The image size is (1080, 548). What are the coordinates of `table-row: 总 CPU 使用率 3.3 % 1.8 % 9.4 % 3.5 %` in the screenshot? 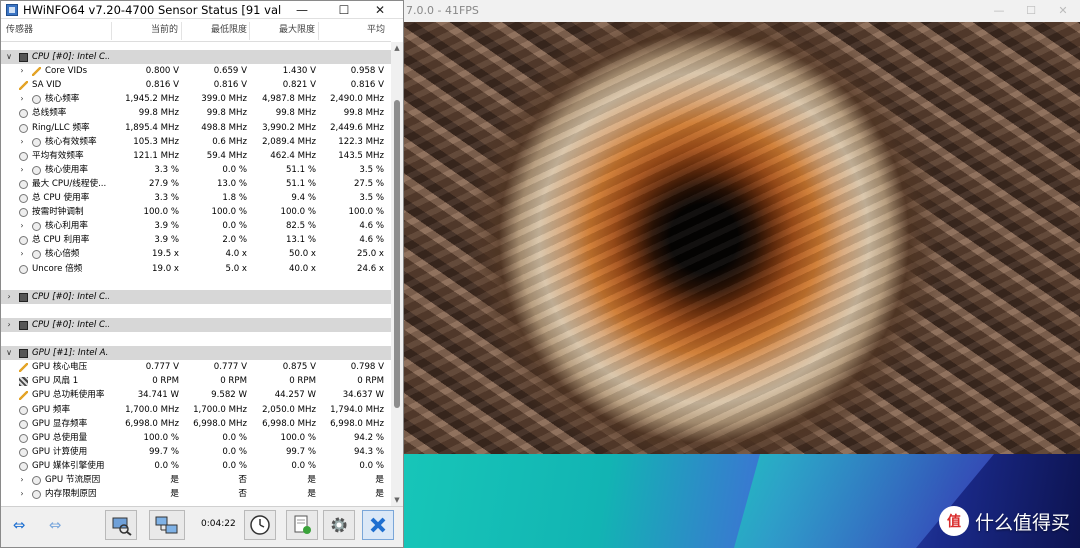 It's located at (196, 198).